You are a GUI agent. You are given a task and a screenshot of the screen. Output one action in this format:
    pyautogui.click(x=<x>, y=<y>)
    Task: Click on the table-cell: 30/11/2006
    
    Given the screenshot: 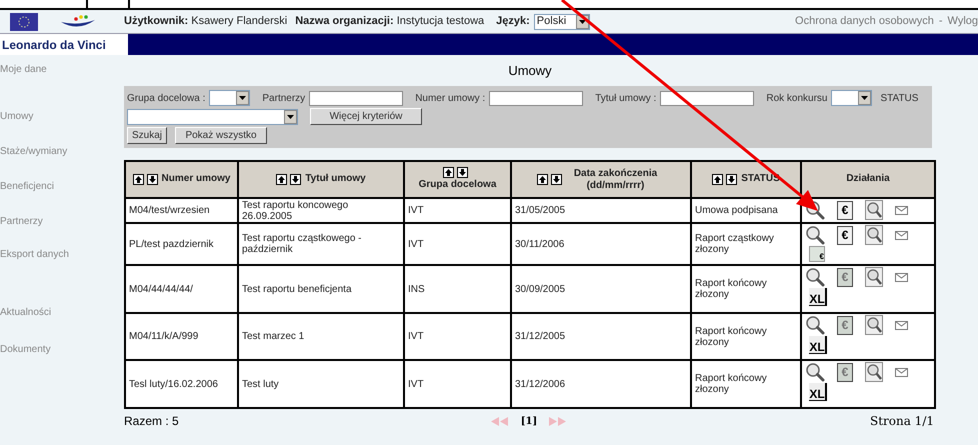 What is the action you would take?
    pyautogui.click(x=539, y=244)
    